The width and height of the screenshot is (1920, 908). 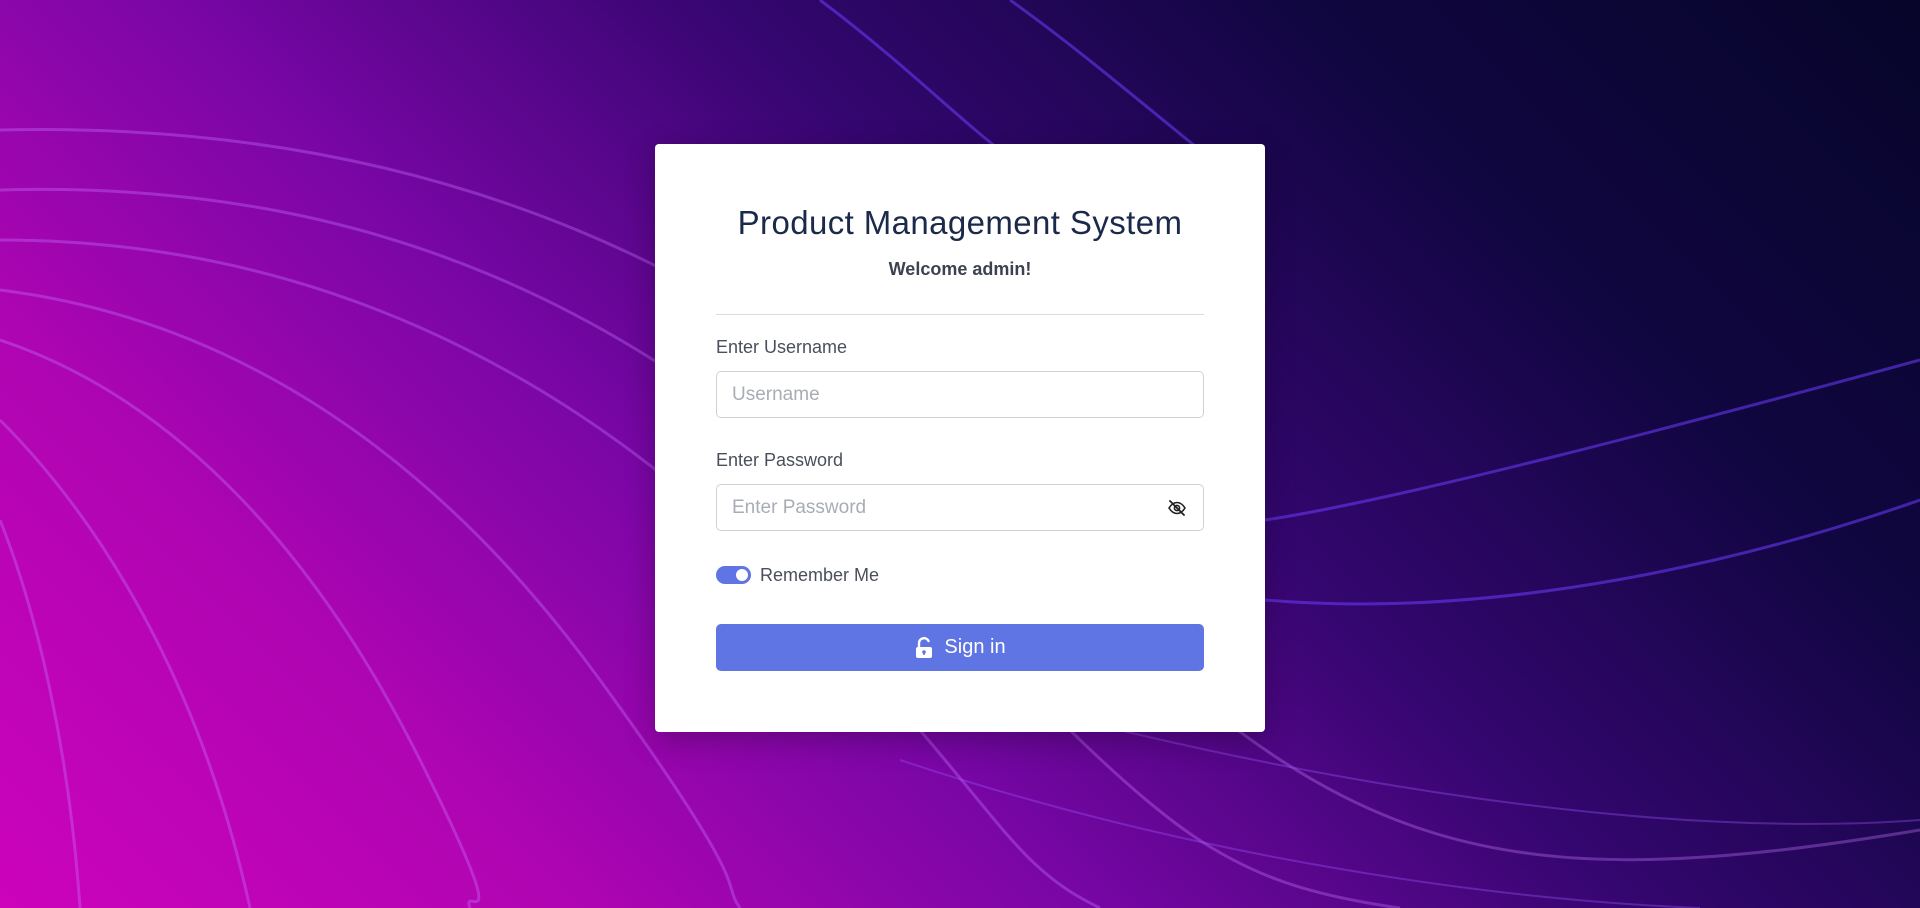 I want to click on remember-me-label: Remember Me, so click(x=819, y=575).